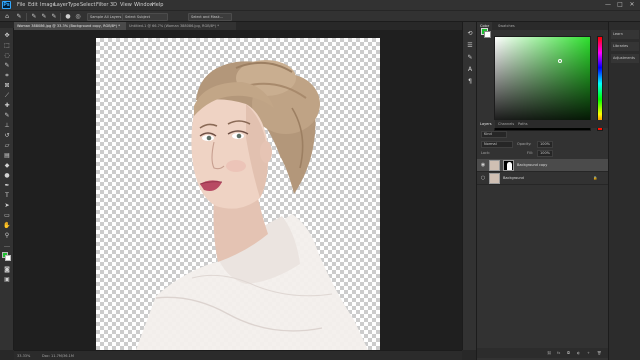 This screenshot has height=360, width=640. What do you see at coordinates (7, 145) in the screenshot?
I see `eraser-tool-icon: ▱` at bounding box center [7, 145].